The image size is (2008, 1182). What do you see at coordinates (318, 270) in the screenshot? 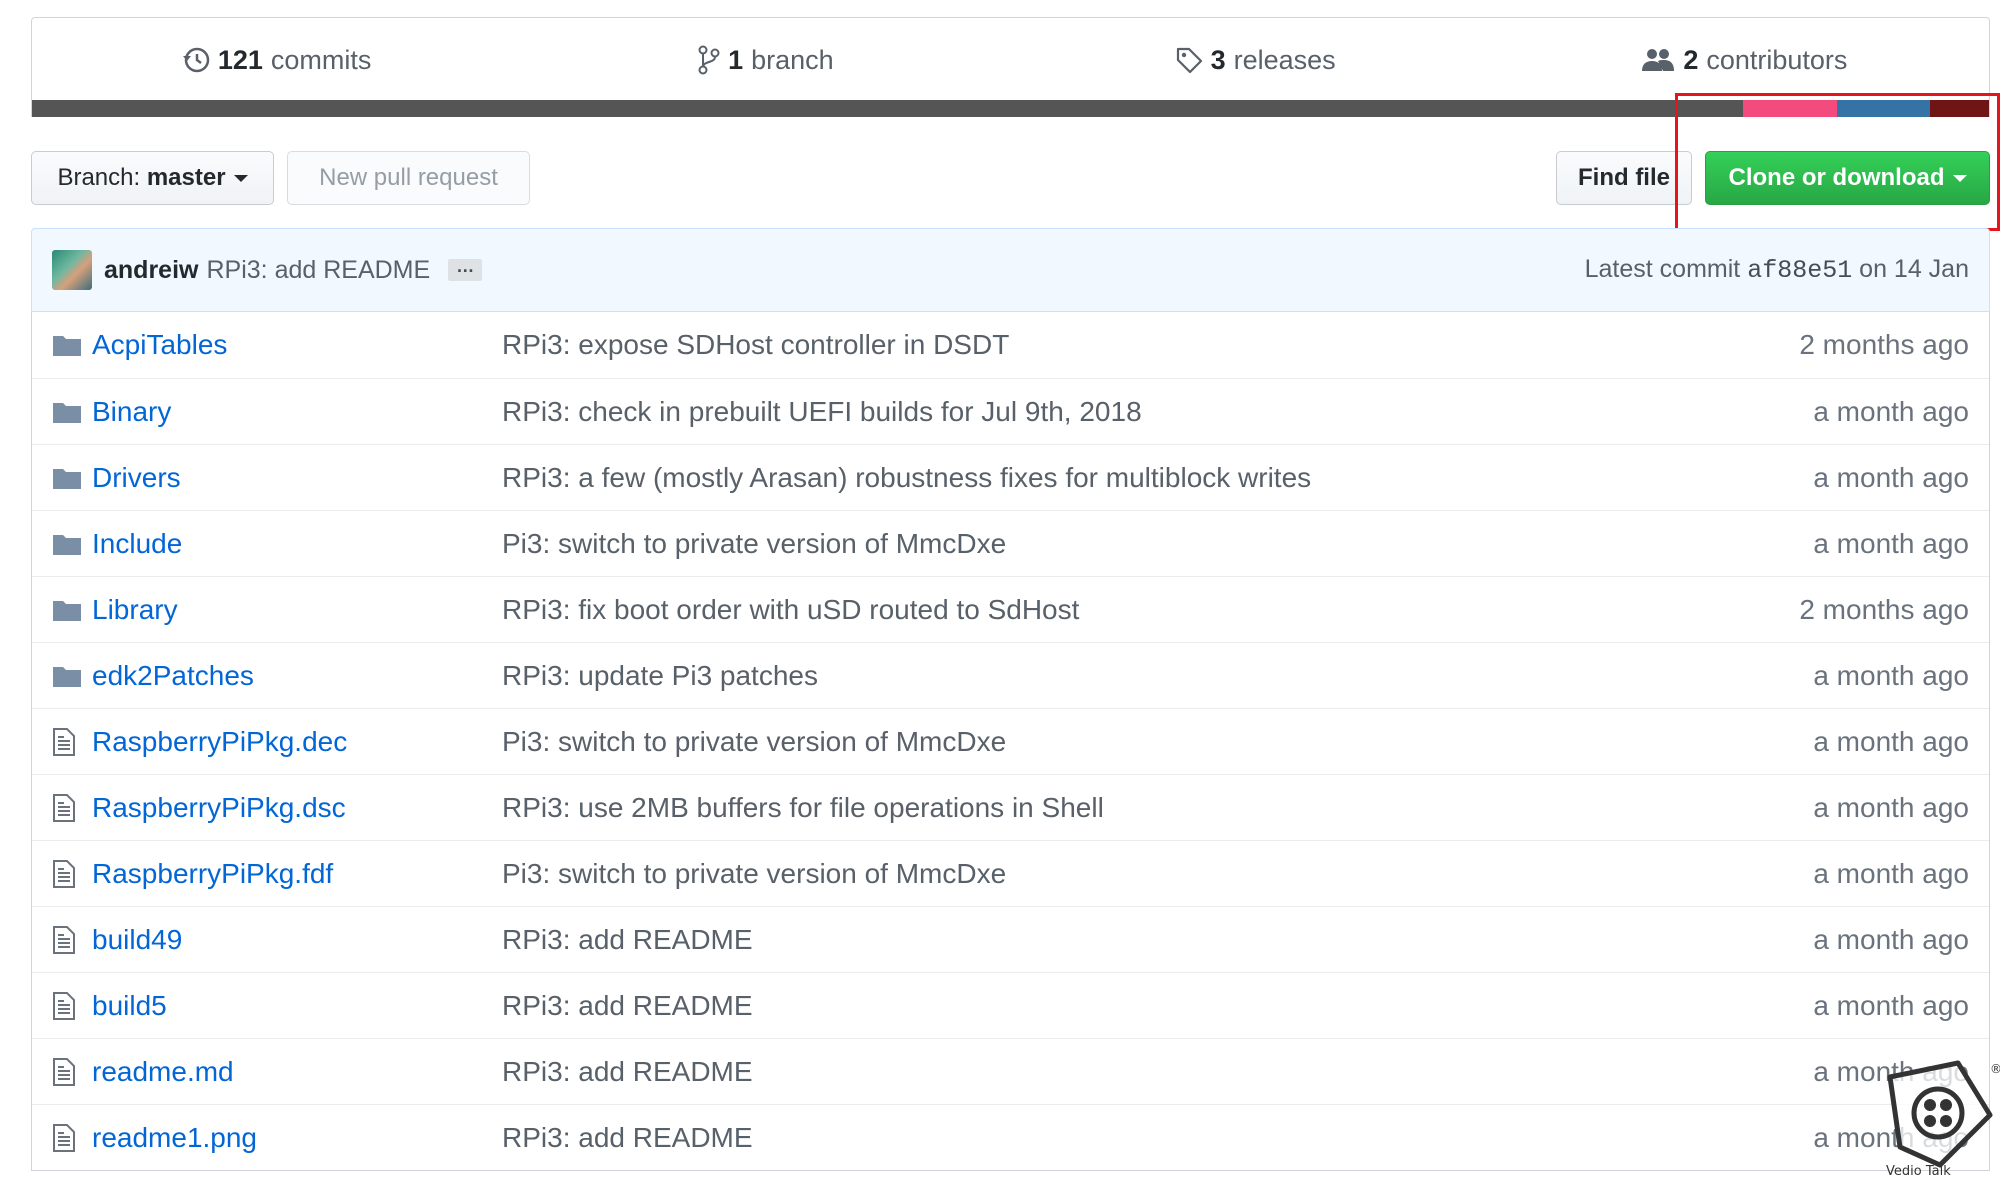
I see `commit-message: RPi3: add README` at bounding box center [318, 270].